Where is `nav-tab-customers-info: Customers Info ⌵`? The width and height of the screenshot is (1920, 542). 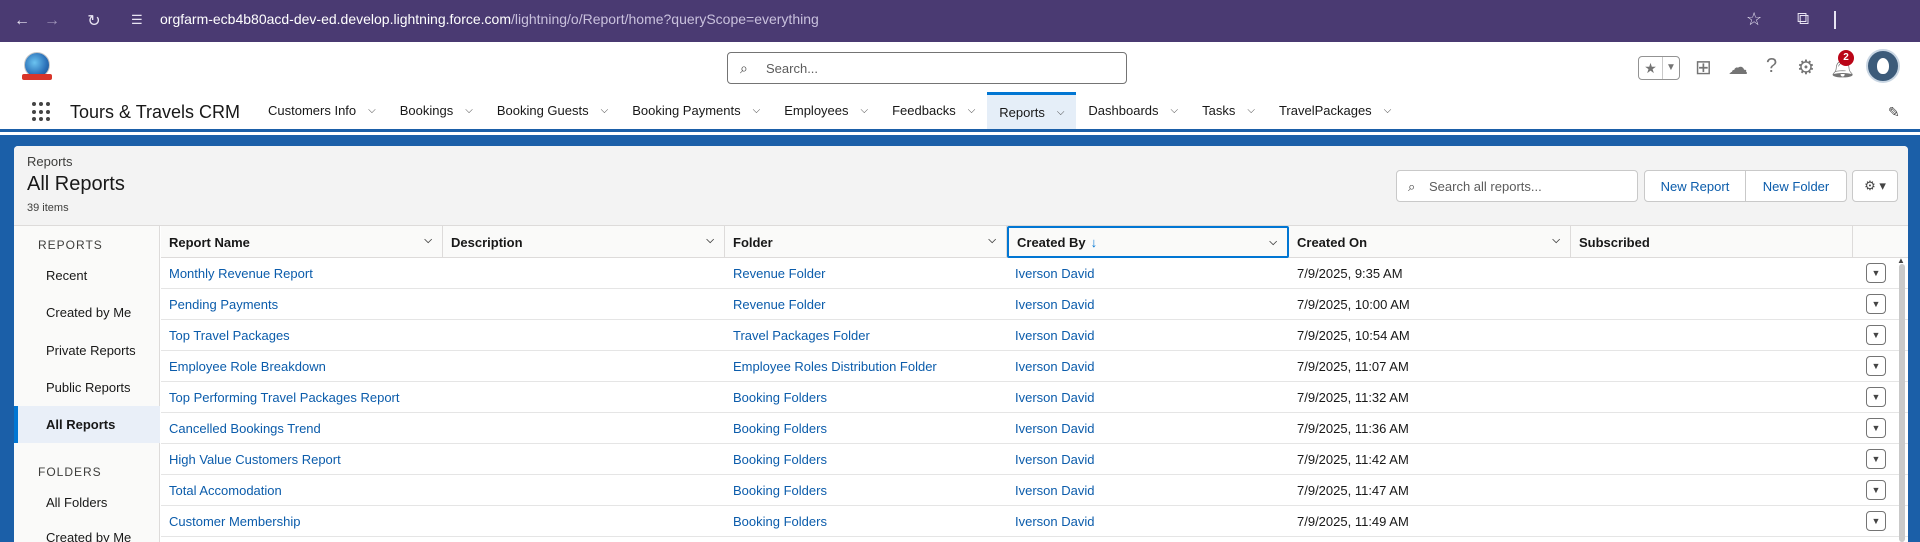
nav-tab-customers-info: Customers Info ⌵ is located at coordinates (322, 110).